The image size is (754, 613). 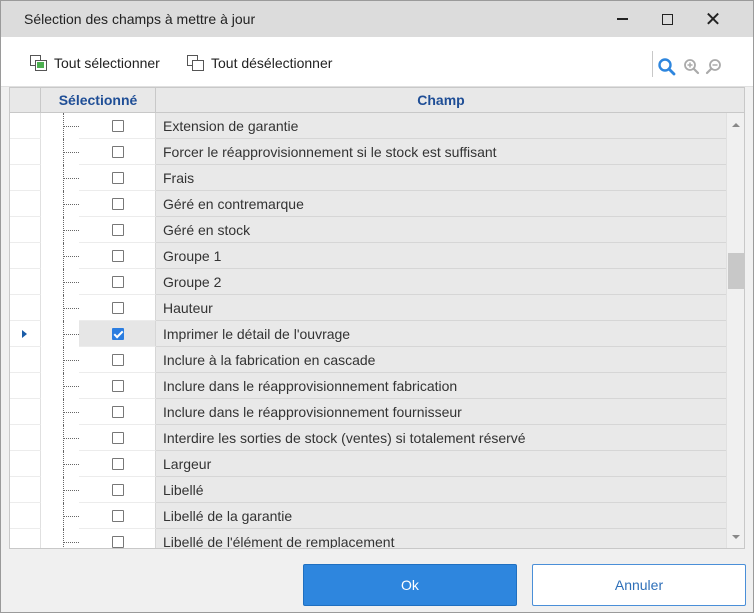 What do you see at coordinates (713, 19) in the screenshot?
I see `close-button: ✕` at bounding box center [713, 19].